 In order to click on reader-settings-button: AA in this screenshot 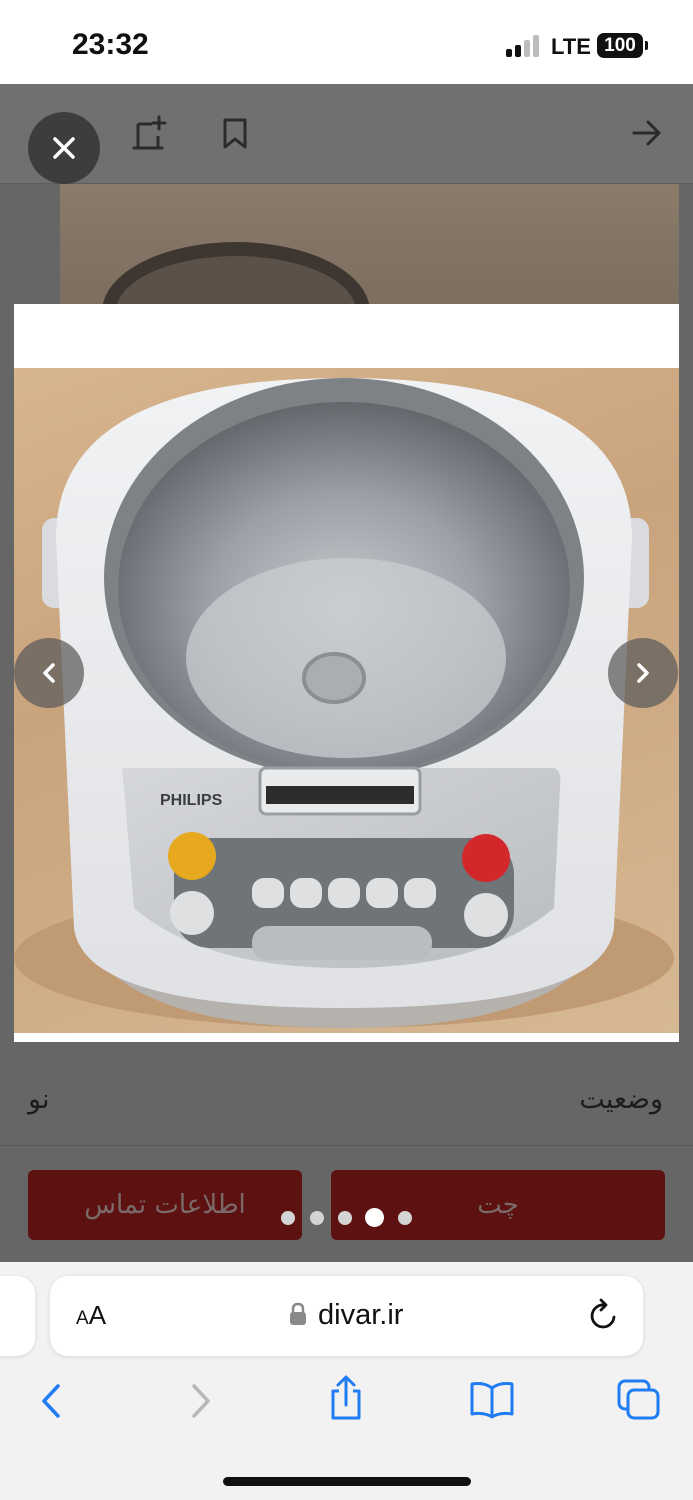, I will do `click(91, 1315)`.